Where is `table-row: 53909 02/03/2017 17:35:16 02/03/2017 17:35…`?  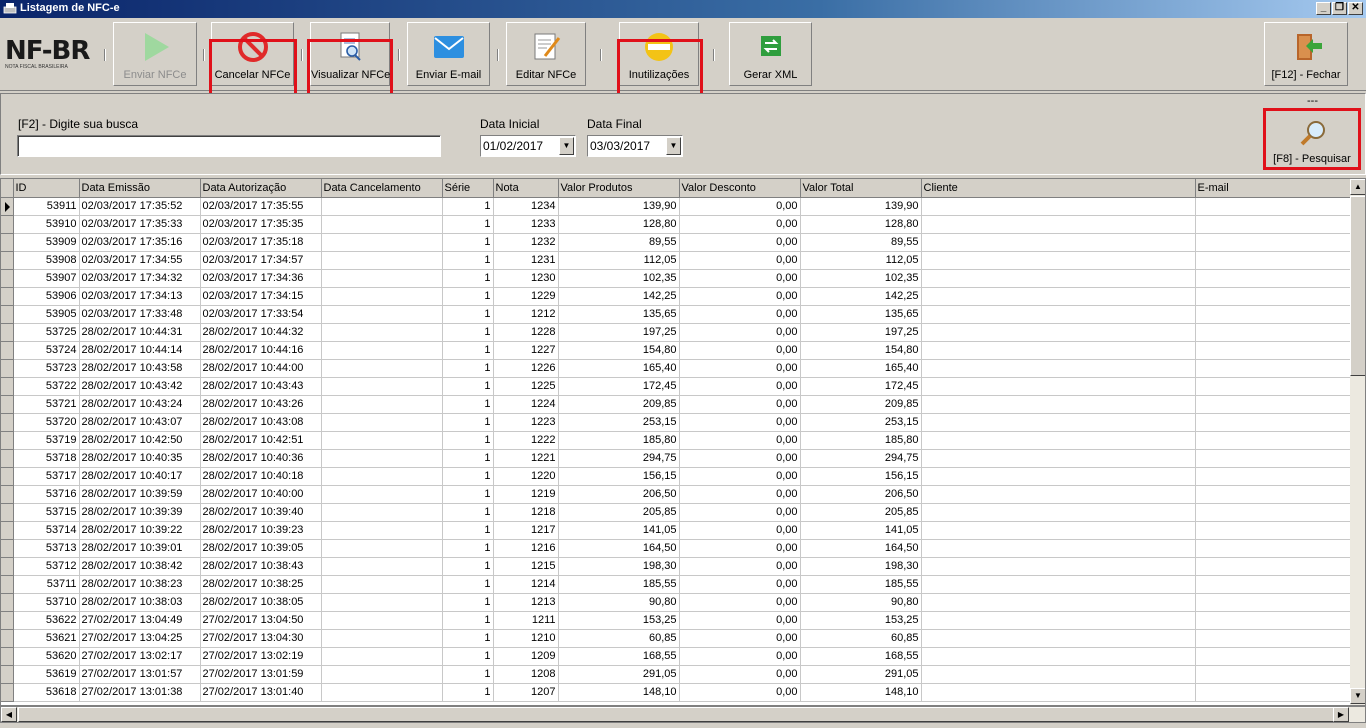 table-row: 53909 02/03/2017 17:35:16 02/03/2017 17:35… is located at coordinates (676, 242).